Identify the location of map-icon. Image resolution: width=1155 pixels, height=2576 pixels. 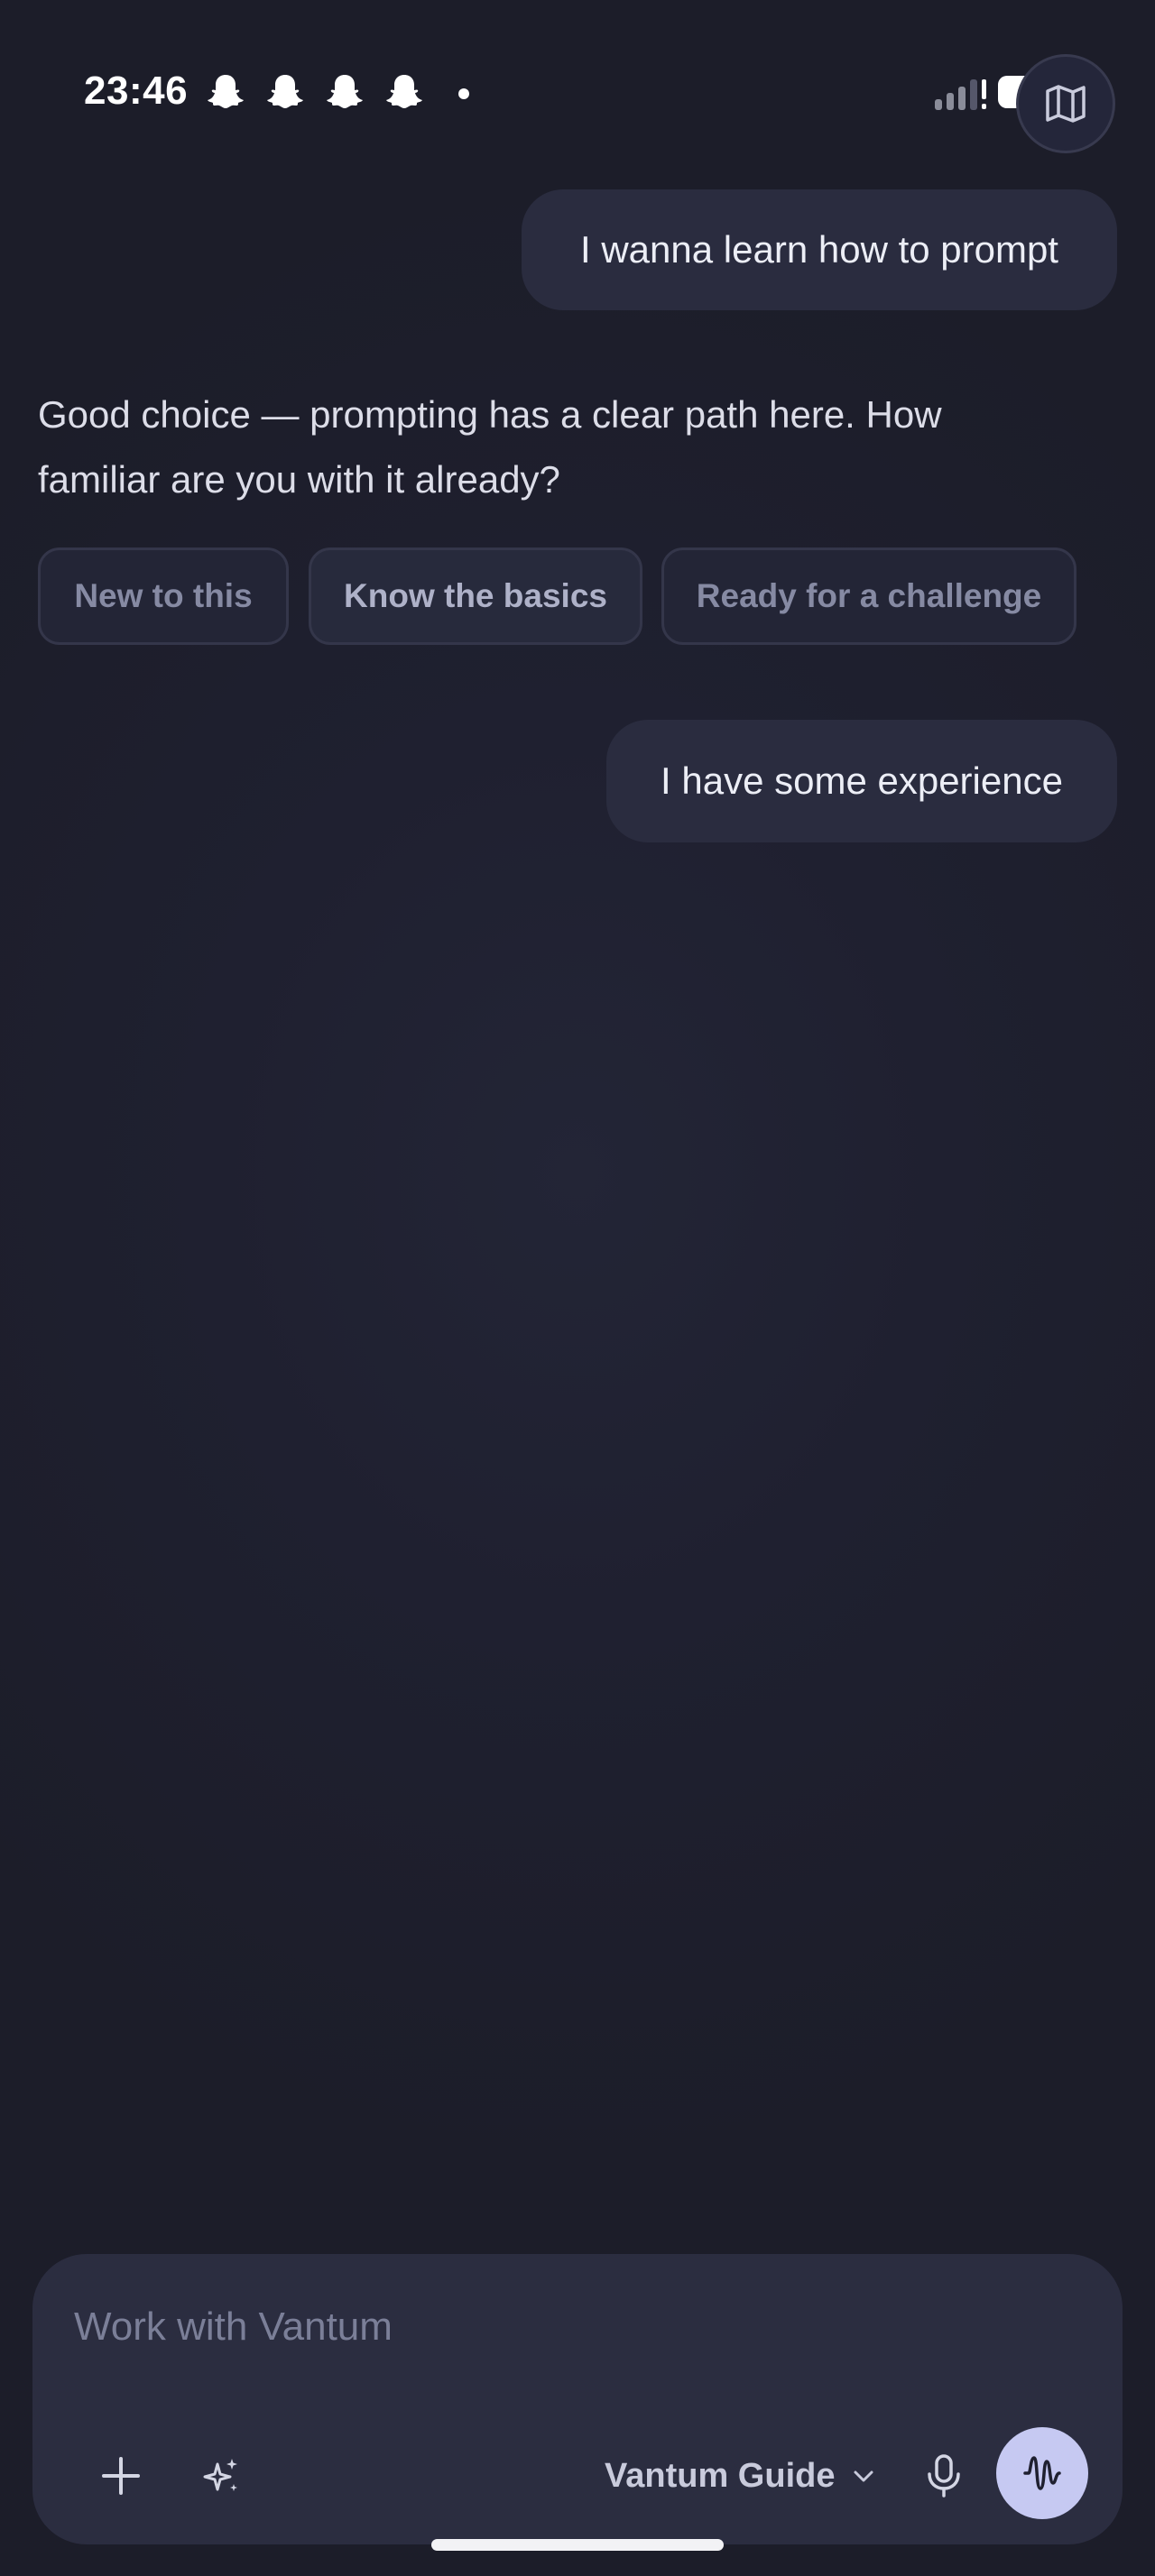
(1066, 104).